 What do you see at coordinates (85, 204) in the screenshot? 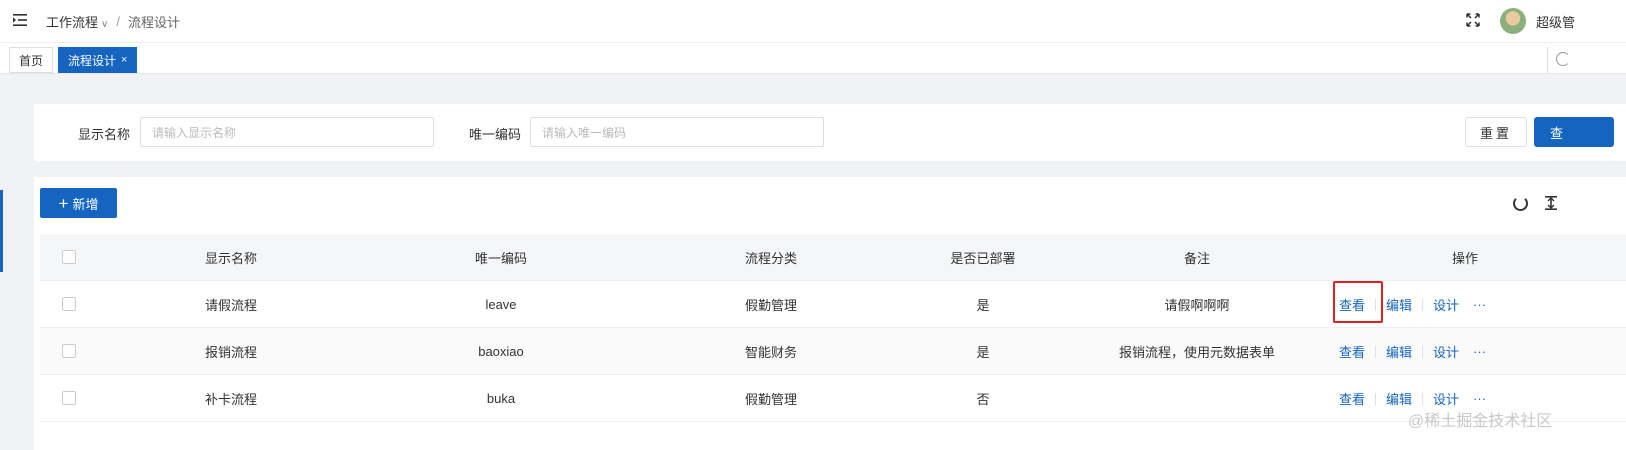
I see `add-button-label: 新增` at bounding box center [85, 204].